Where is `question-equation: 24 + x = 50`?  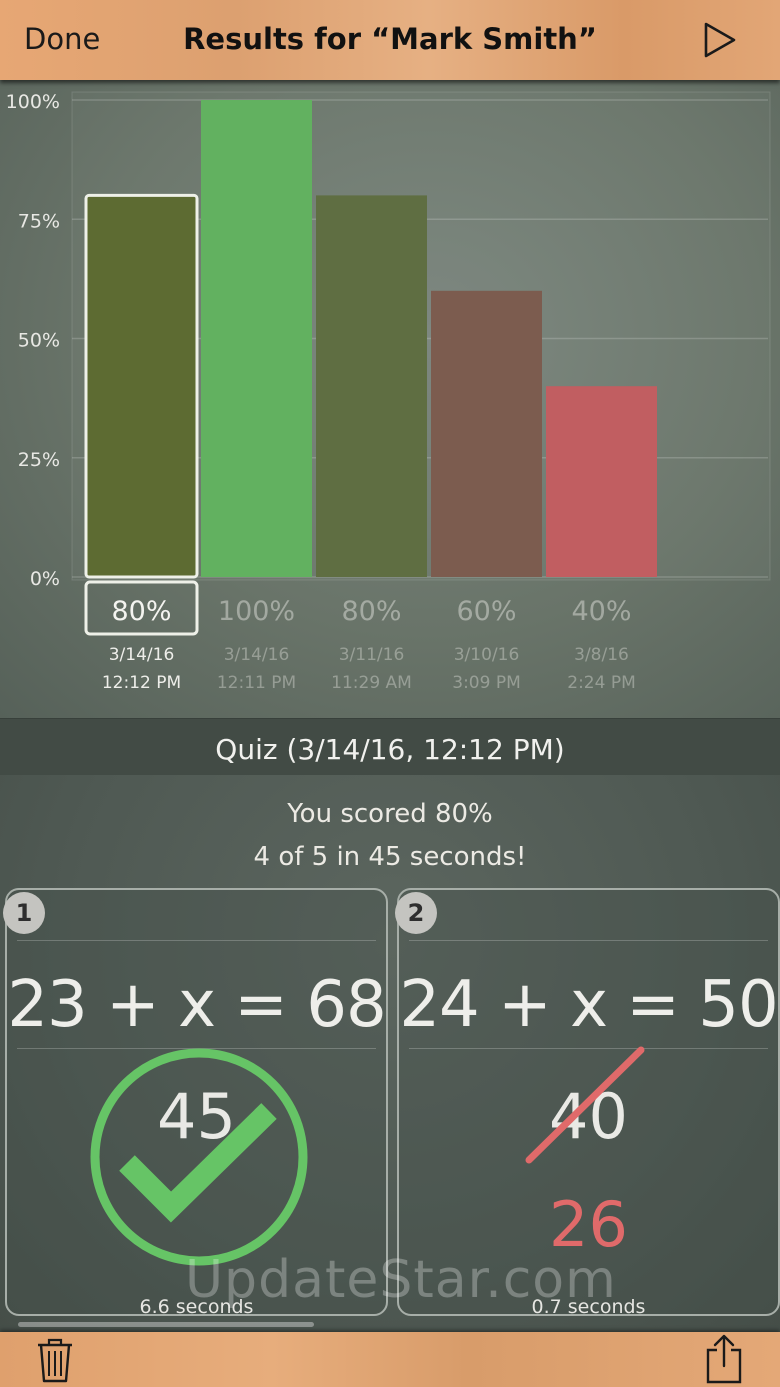 question-equation: 24 + x = 50 is located at coordinates (588, 1005).